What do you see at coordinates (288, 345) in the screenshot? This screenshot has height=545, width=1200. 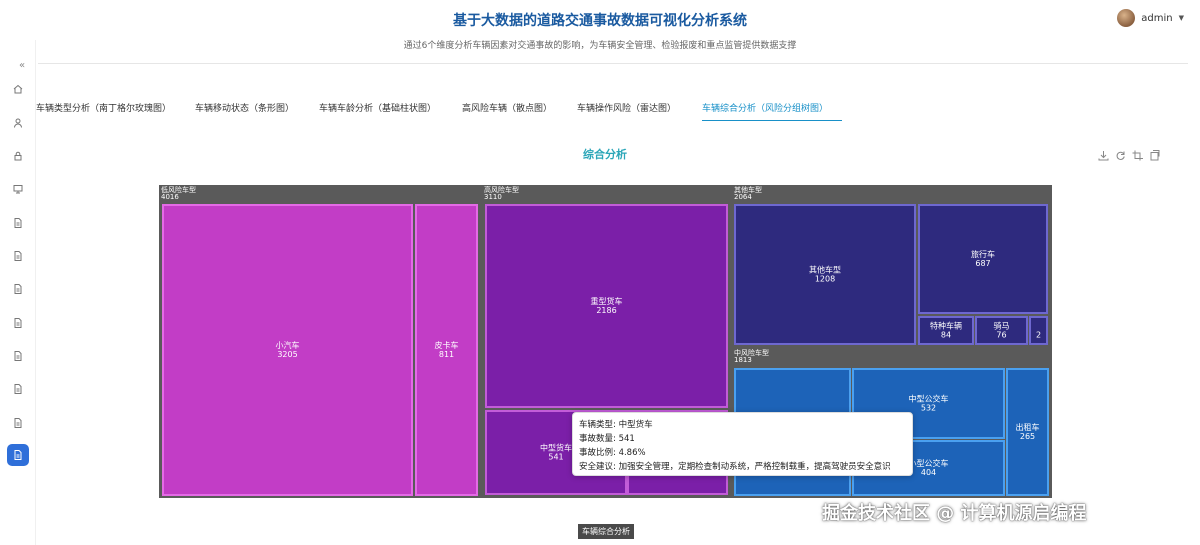 I see `treemap-leaf-label-0-0: 小汽车` at bounding box center [288, 345].